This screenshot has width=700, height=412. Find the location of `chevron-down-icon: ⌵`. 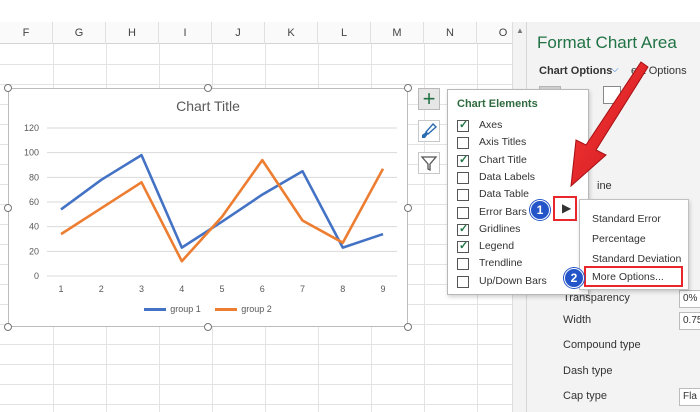

chevron-down-icon: ⌵ is located at coordinates (615, 69).